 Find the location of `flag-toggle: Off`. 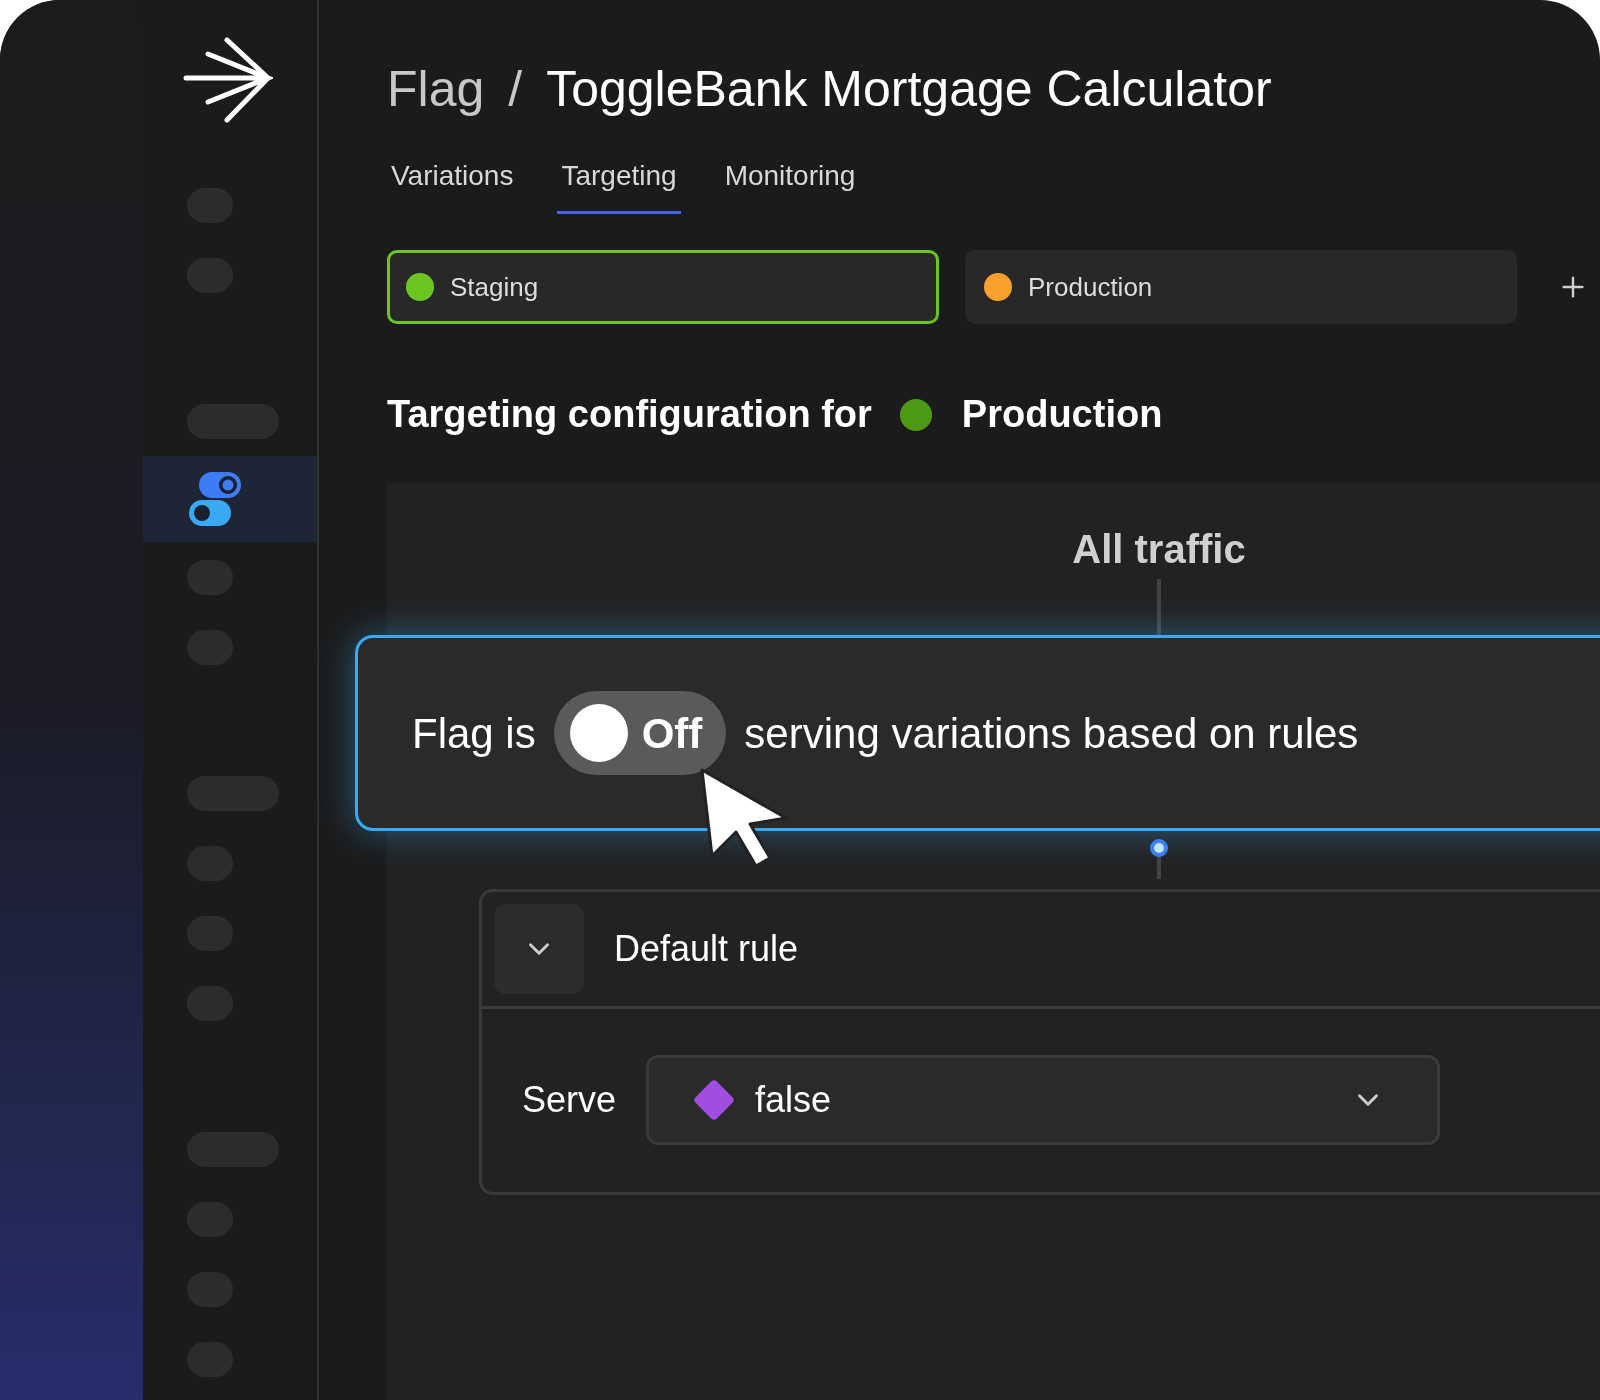

flag-toggle: Off is located at coordinates (640, 733).